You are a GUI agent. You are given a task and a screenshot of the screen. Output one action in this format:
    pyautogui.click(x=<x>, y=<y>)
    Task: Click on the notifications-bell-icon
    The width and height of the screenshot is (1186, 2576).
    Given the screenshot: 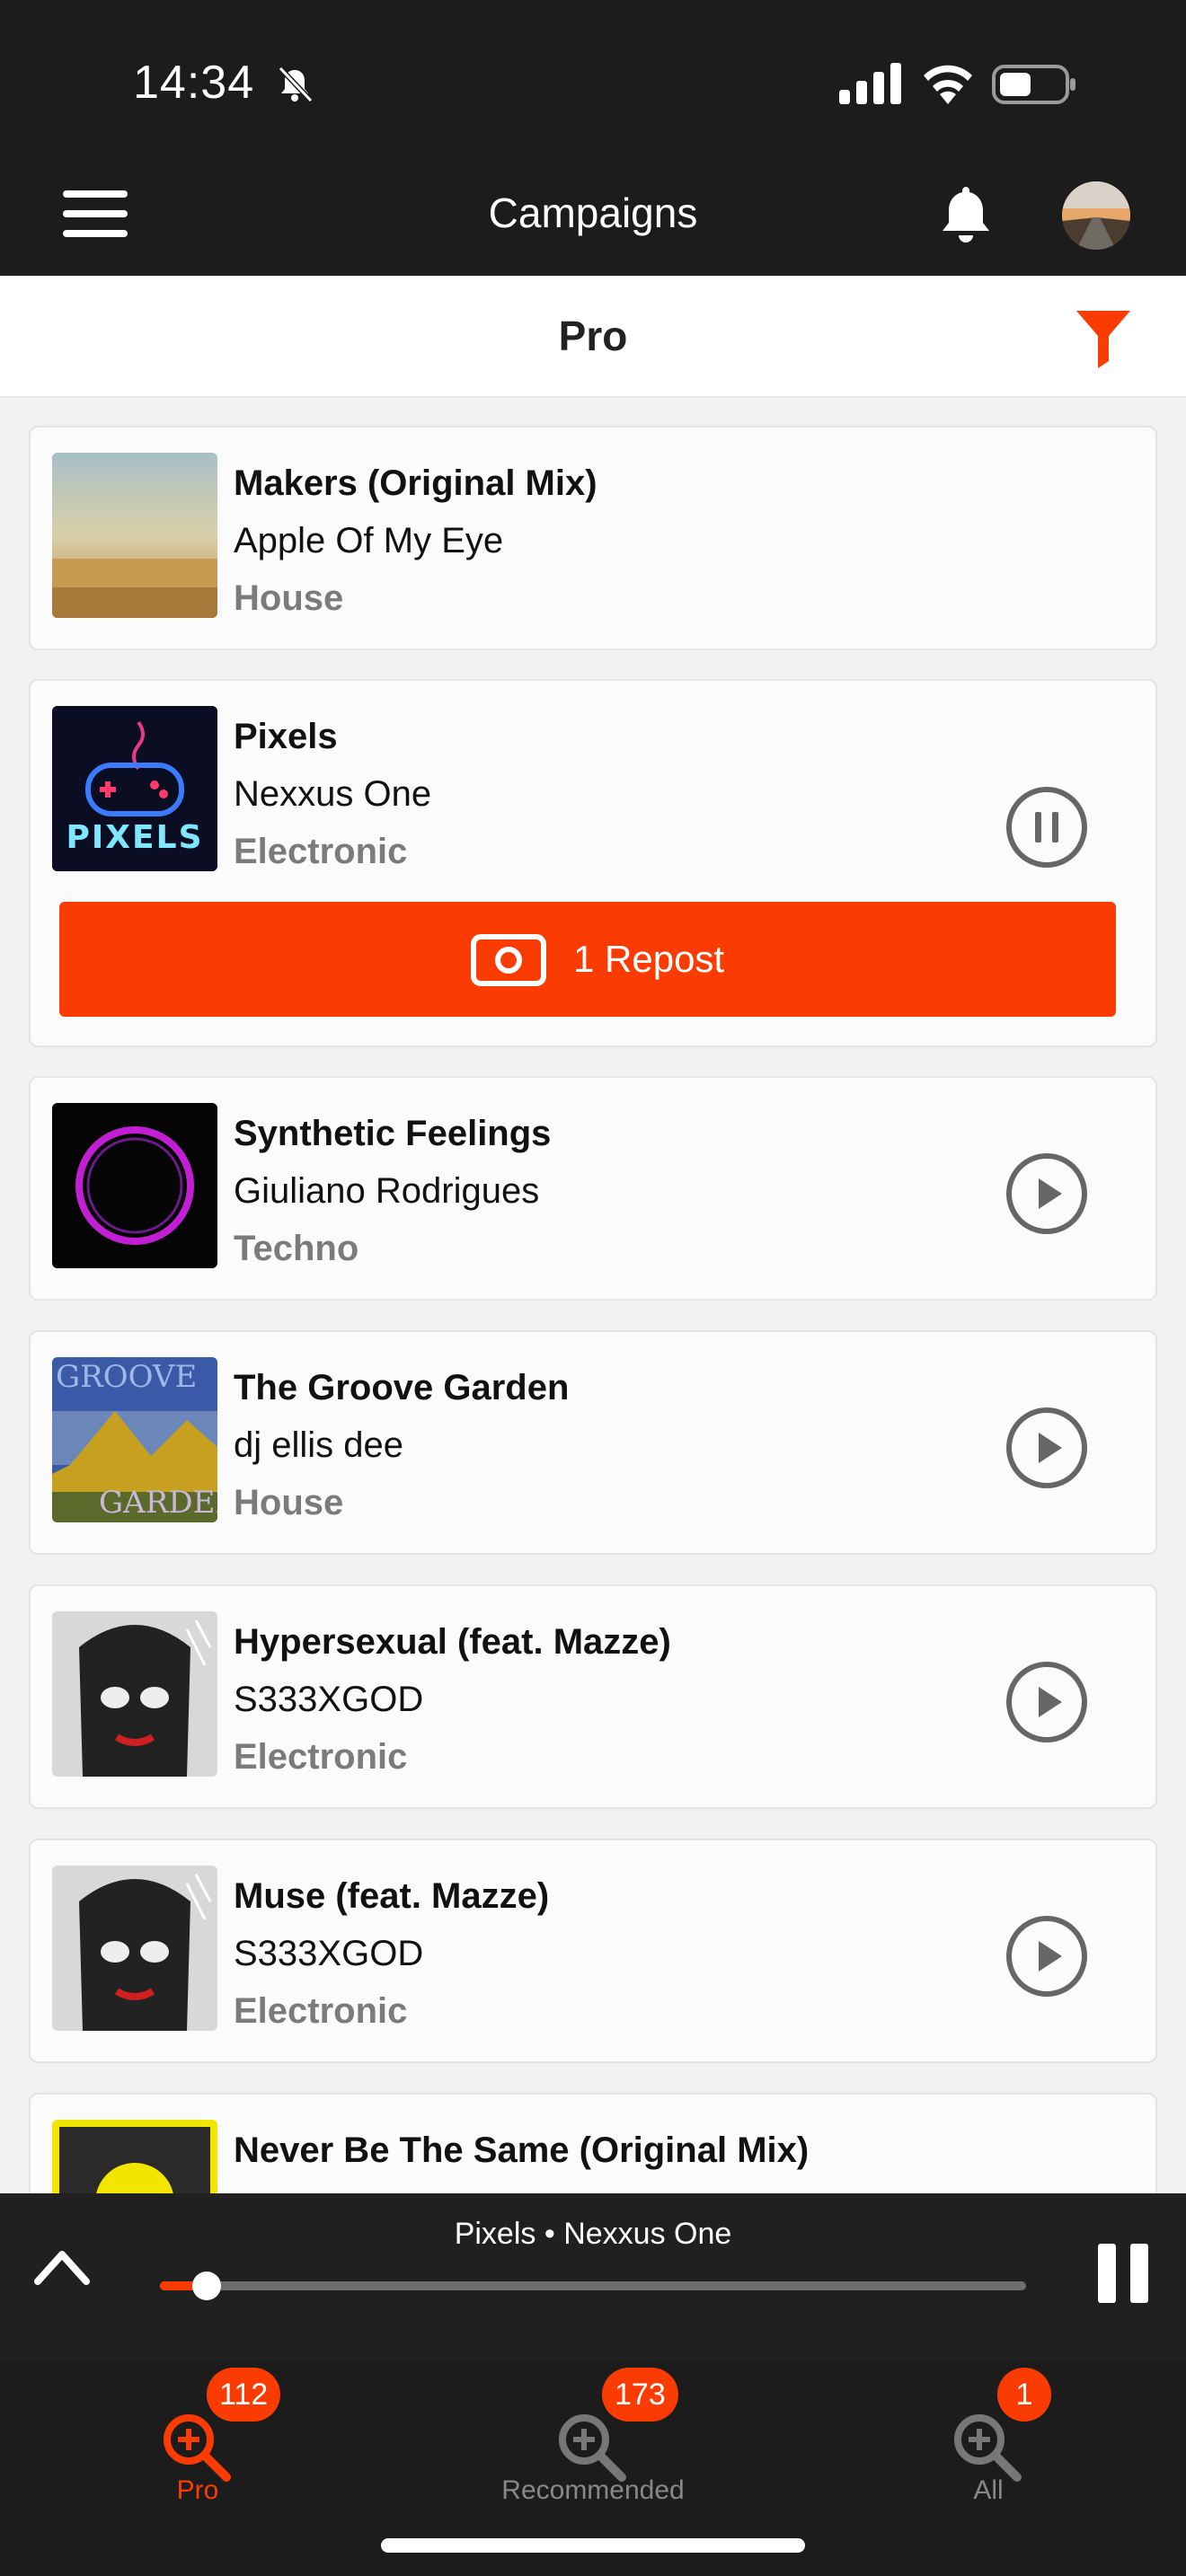 What is the action you would take?
    pyautogui.click(x=966, y=214)
    